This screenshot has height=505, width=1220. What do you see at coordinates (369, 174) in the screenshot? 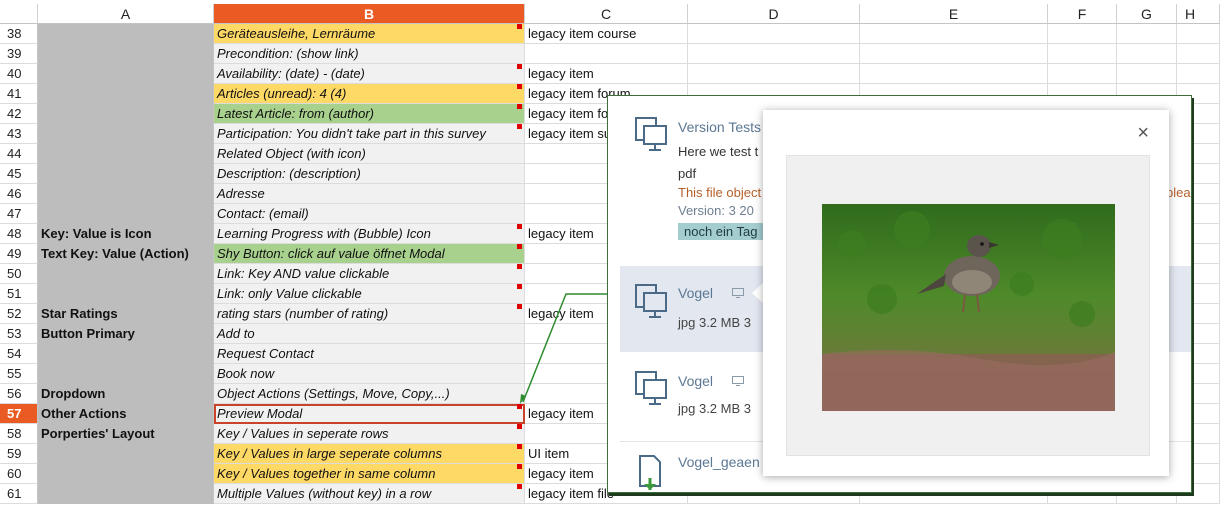
I see `cell-b: Description: (description)` at bounding box center [369, 174].